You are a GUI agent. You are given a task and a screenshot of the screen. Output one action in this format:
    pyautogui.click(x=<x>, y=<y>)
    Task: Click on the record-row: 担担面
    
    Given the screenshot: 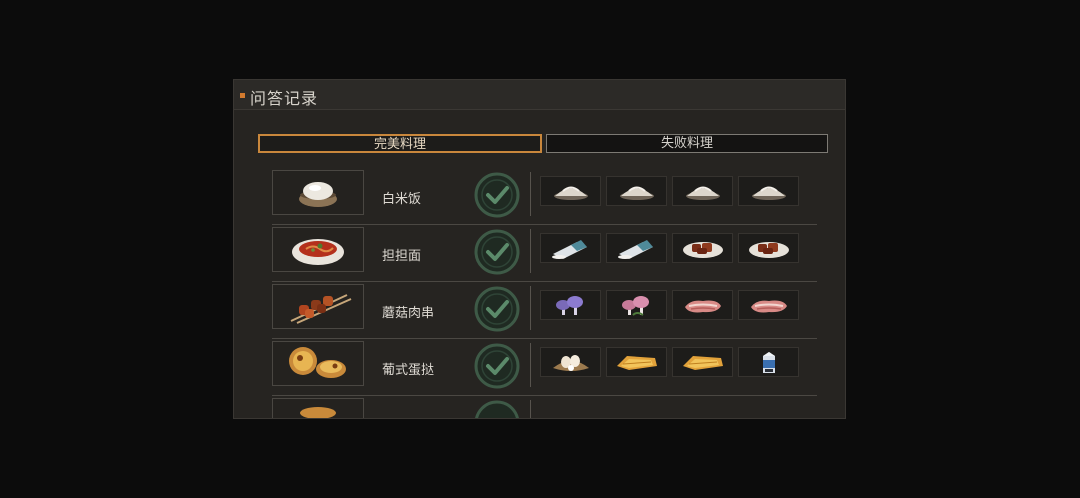 What is the action you would take?
    pyautogui.click(x=544, y=253)
    